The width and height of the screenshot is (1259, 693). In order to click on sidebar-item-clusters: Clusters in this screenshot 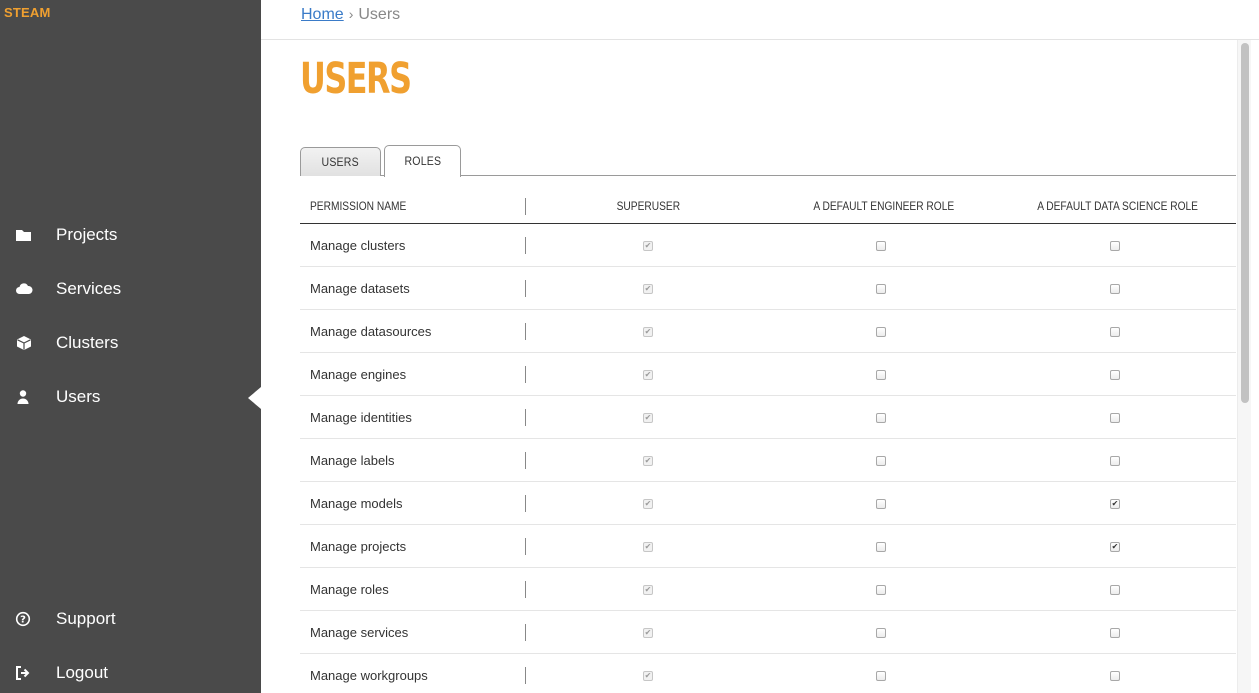, I will do `click(130, 343)`.